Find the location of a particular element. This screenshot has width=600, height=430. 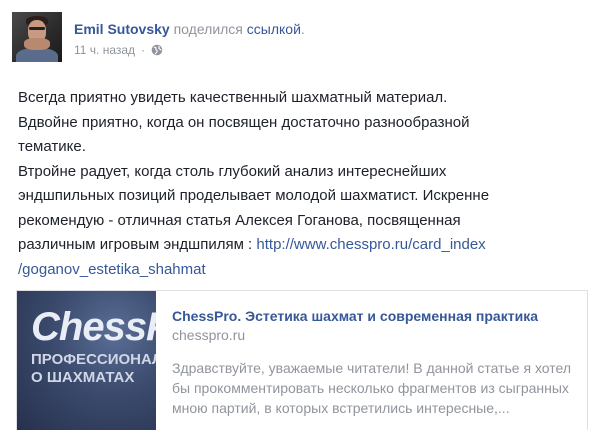

post-line: тематике. is located at coordinates (52, 146).